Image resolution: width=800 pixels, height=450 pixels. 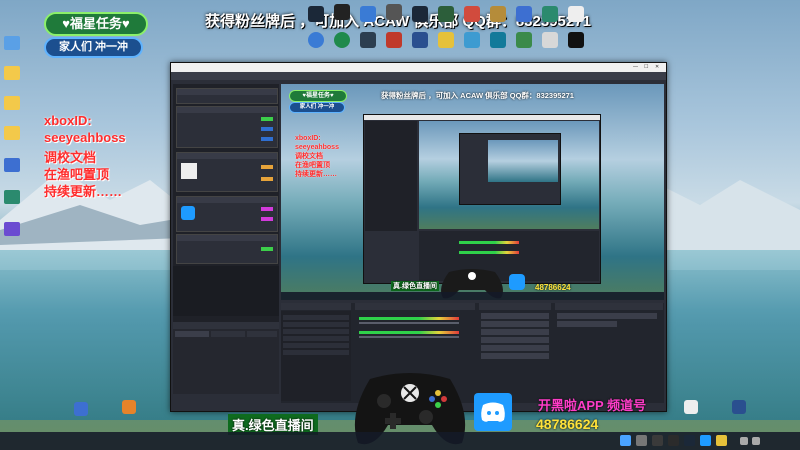 I want to click on virtual-camera-button, so click(x=515, y=332).